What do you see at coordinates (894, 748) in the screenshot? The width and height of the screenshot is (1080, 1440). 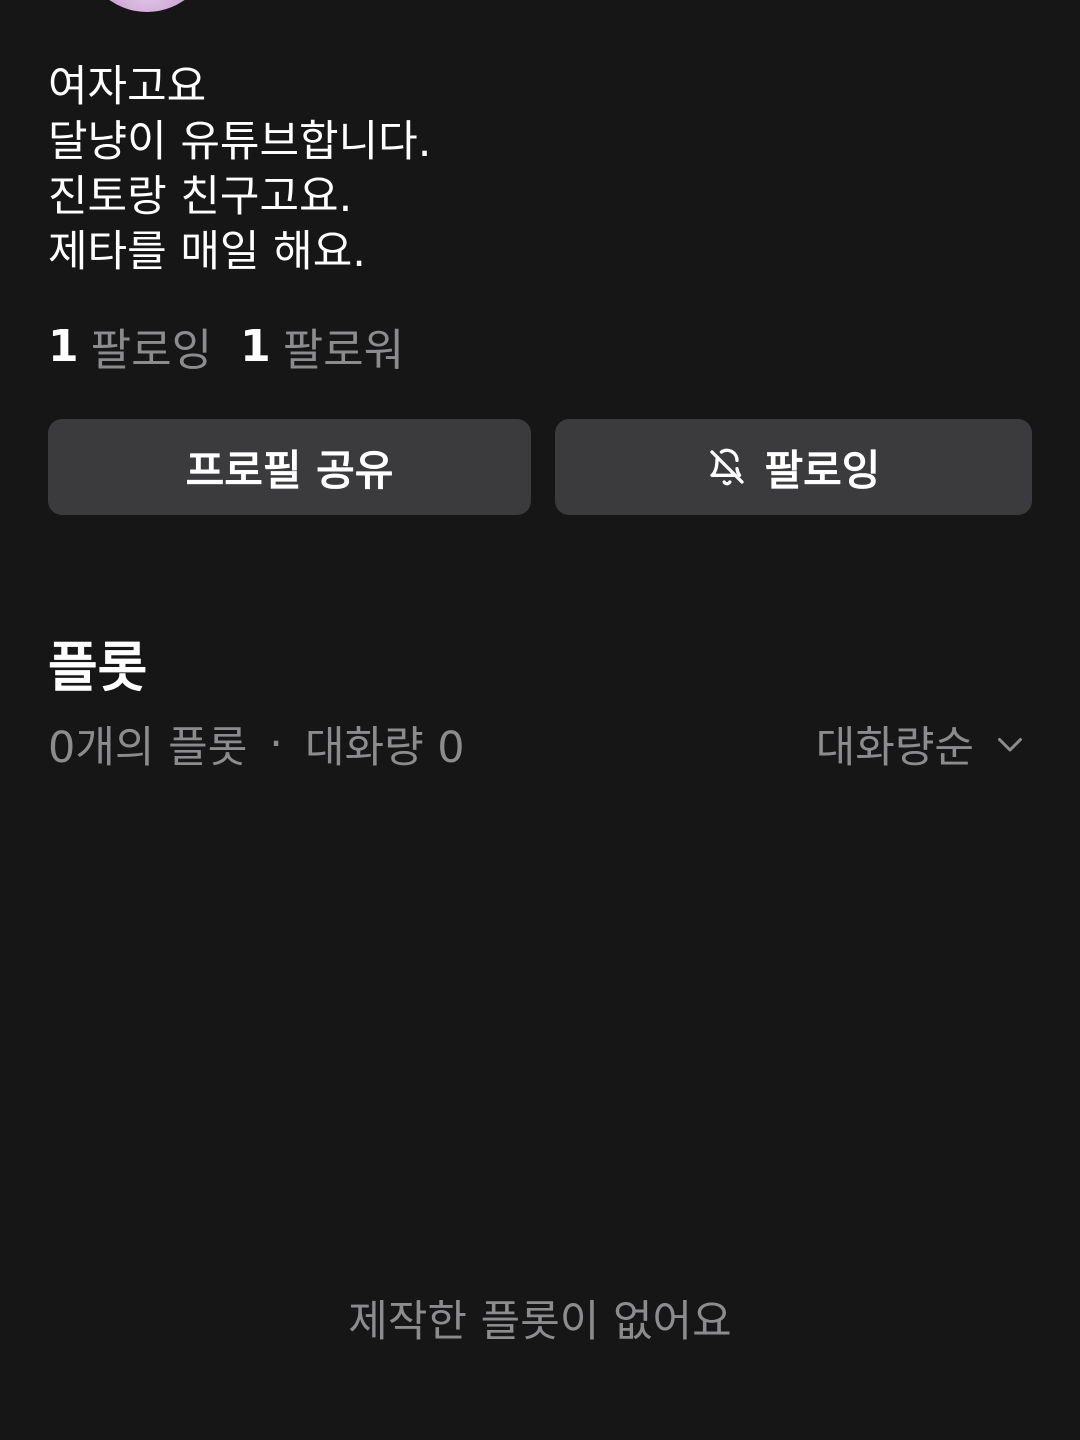 I see `sort-label: 대화량순` at bounding box center [894, 748].